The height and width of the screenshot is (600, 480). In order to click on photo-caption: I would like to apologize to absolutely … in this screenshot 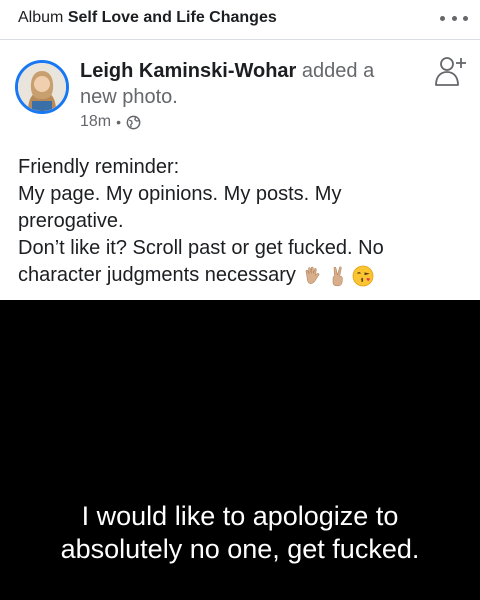, I will do `click(240, 533)`.